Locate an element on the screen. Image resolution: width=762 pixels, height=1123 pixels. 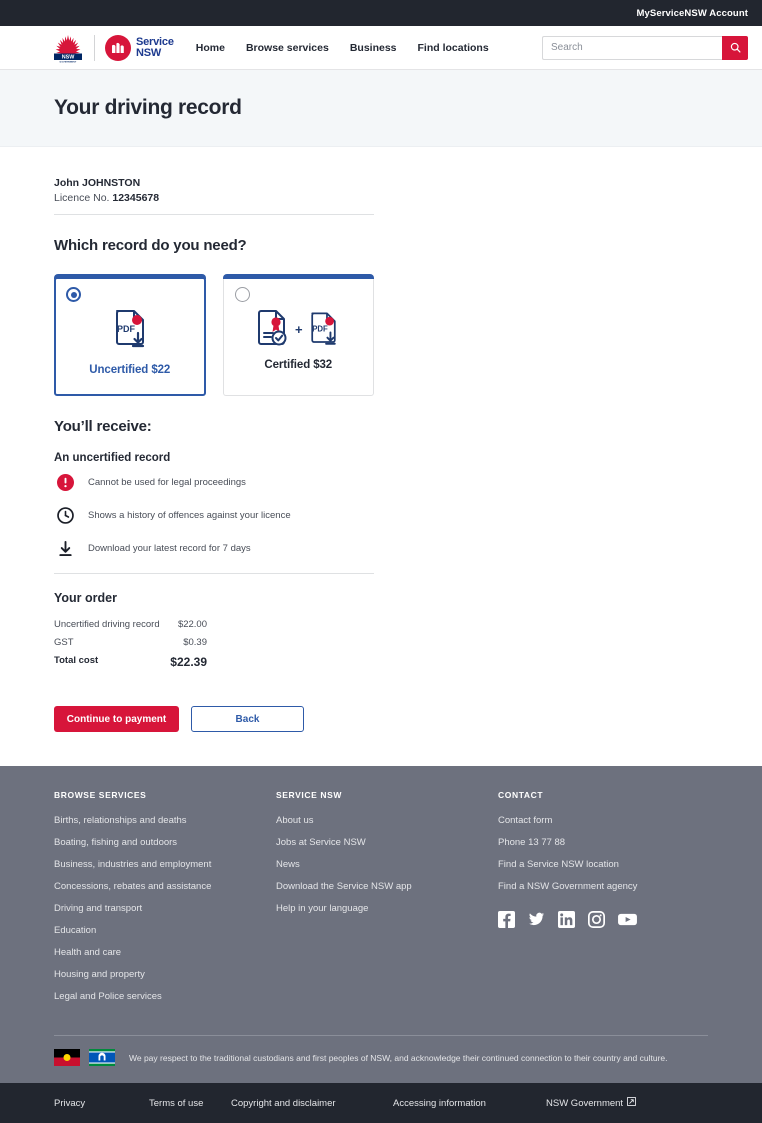
radio-certified is located at coordinates (242, 294).